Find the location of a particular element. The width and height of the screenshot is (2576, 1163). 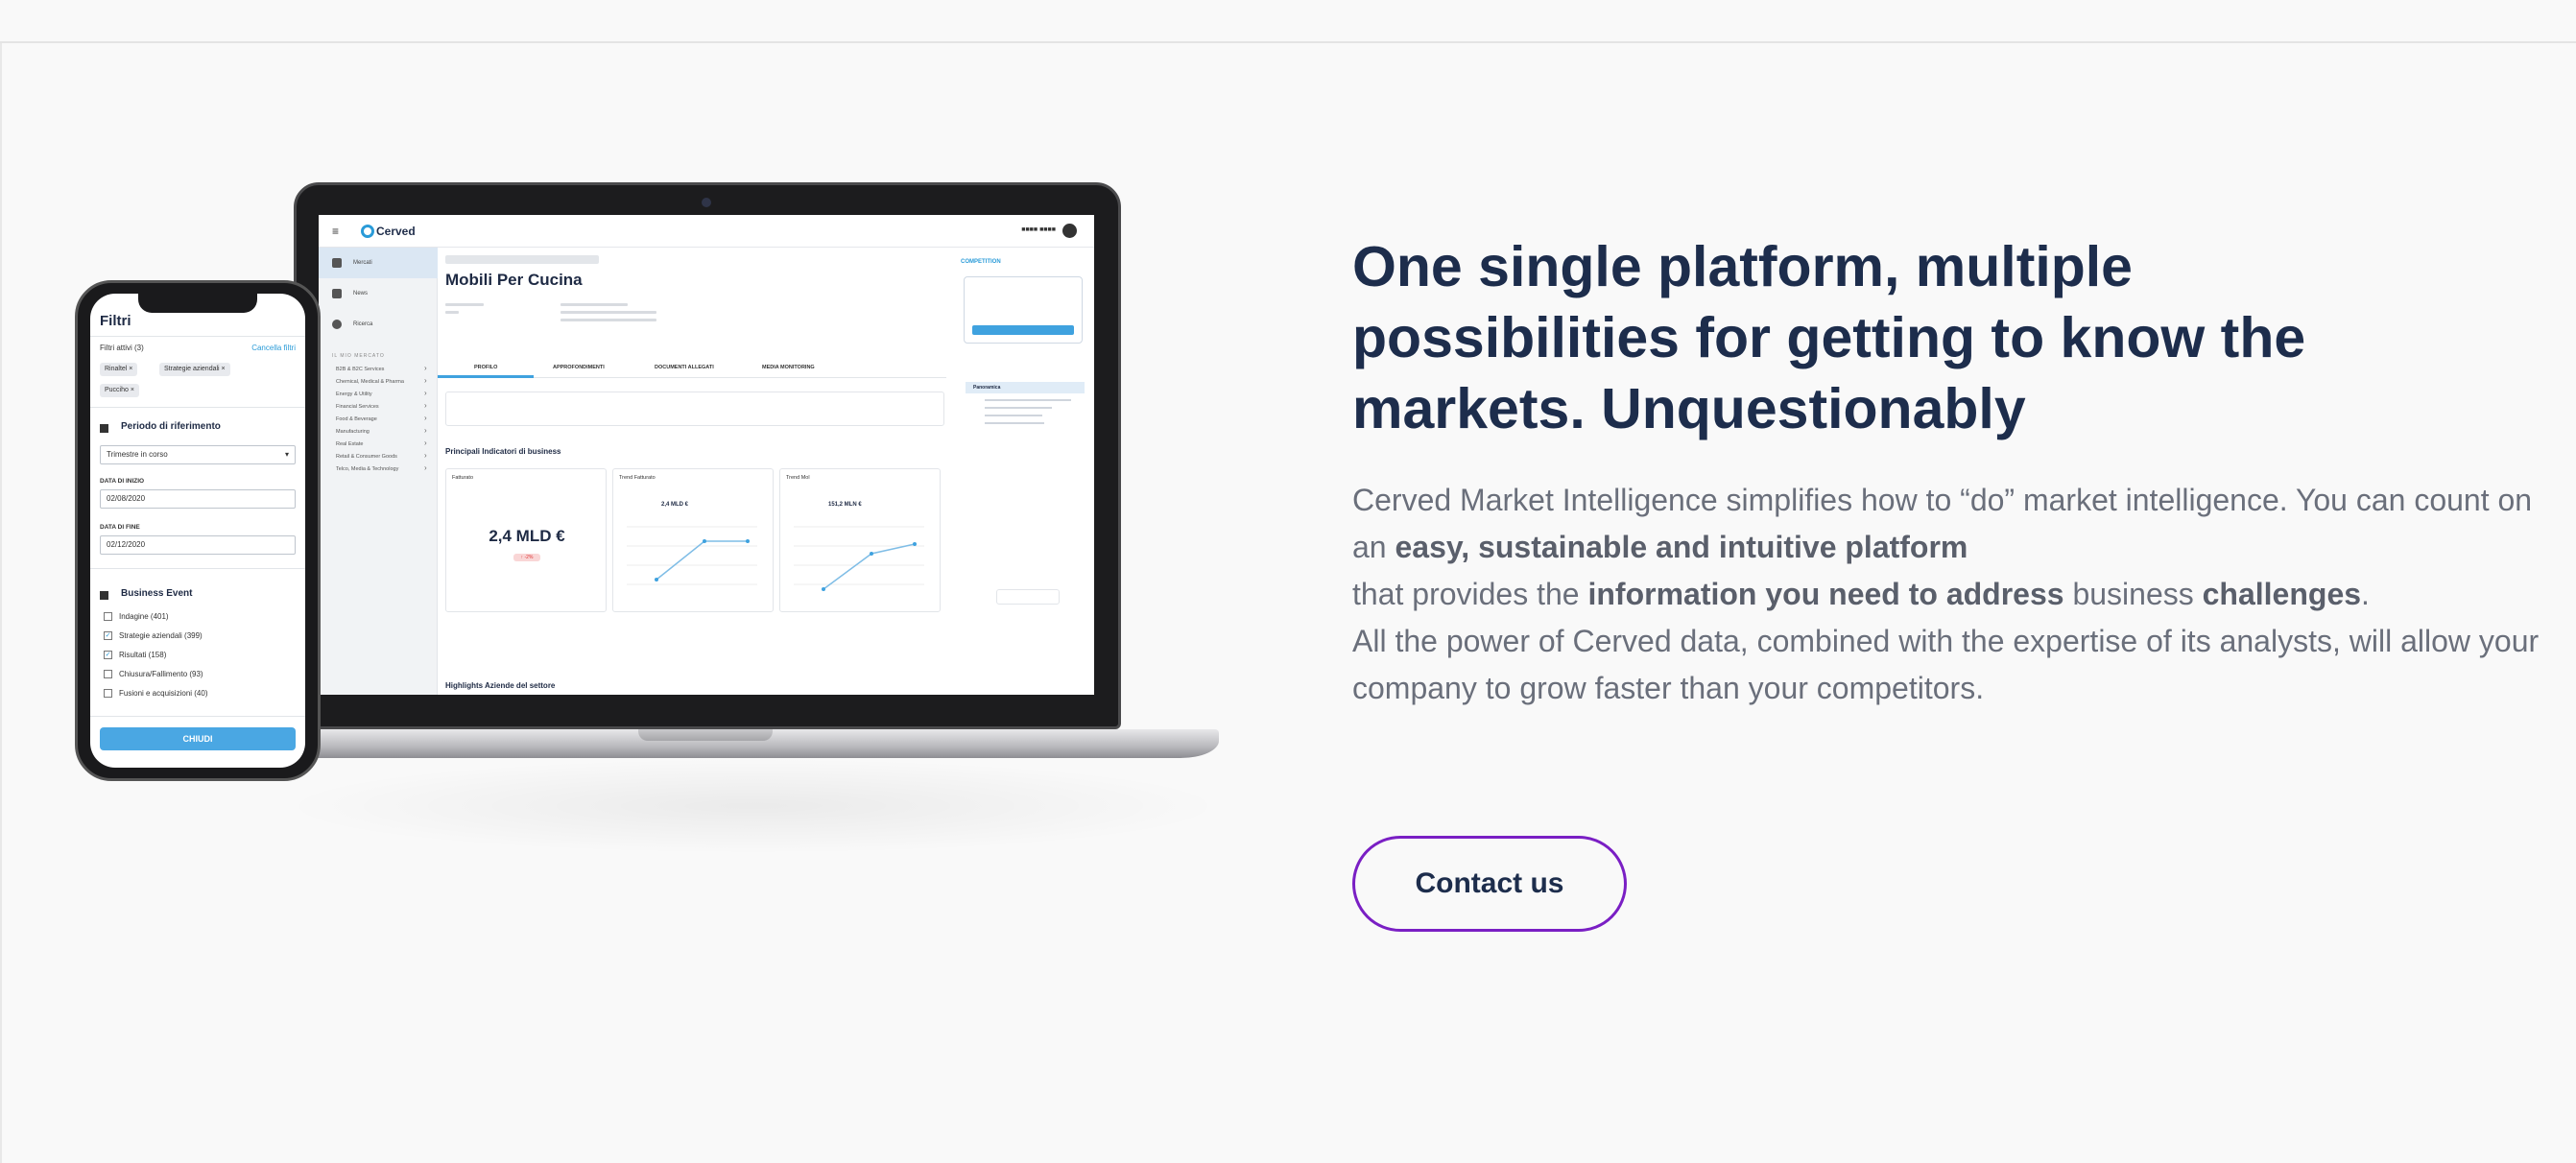

event-option: Risultati (158) is located at coordinates (143, 655).